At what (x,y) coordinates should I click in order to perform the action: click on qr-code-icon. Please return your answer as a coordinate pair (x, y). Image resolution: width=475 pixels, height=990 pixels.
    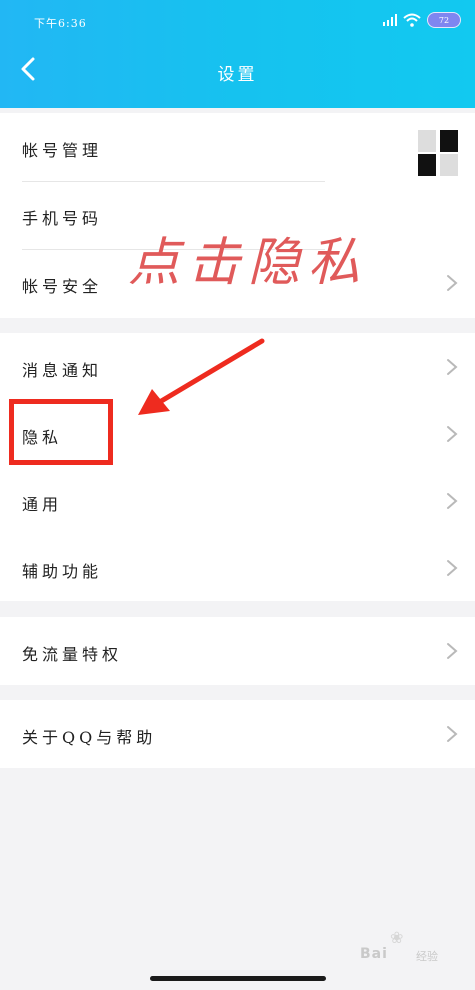
    Looking at the image, I should click on (438, 153).